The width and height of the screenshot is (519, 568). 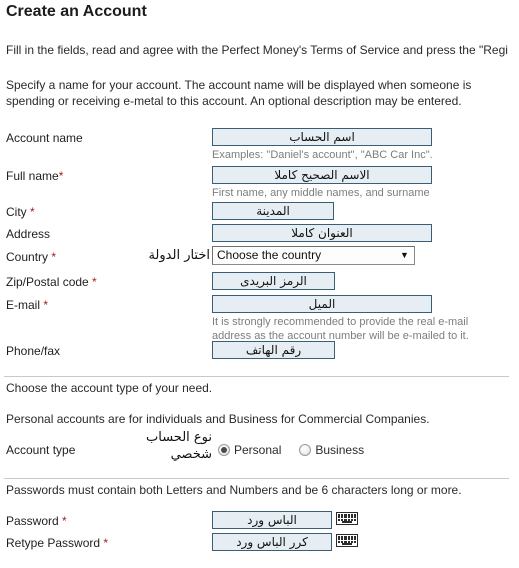 I want to click on account-type-note: Choose the account type of your need., so click(x=109, y=388).